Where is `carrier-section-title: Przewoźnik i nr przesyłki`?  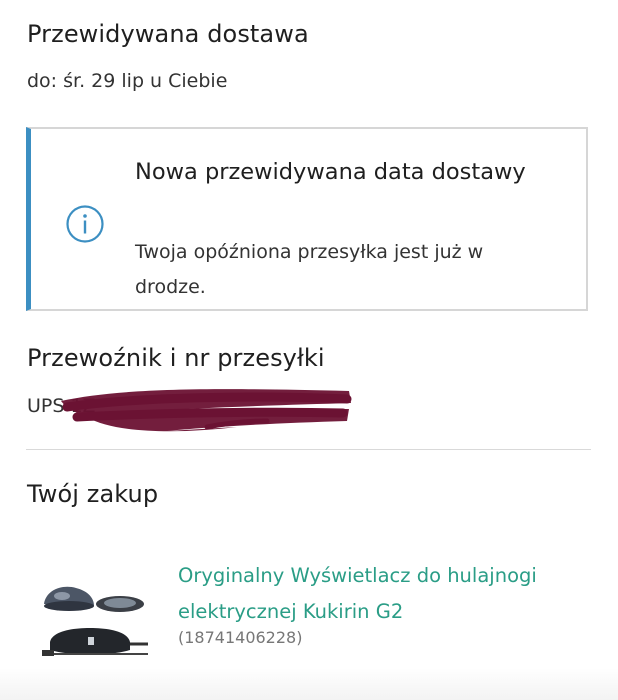 carrier-section-title: Przewoźnik i nr przesyłki is located at coordinates (176, 358).